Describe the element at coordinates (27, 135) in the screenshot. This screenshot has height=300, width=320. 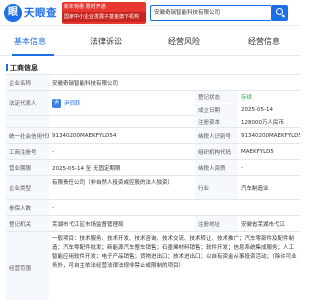
I see `credit-code-label: 统一社会信用代码` at that location.